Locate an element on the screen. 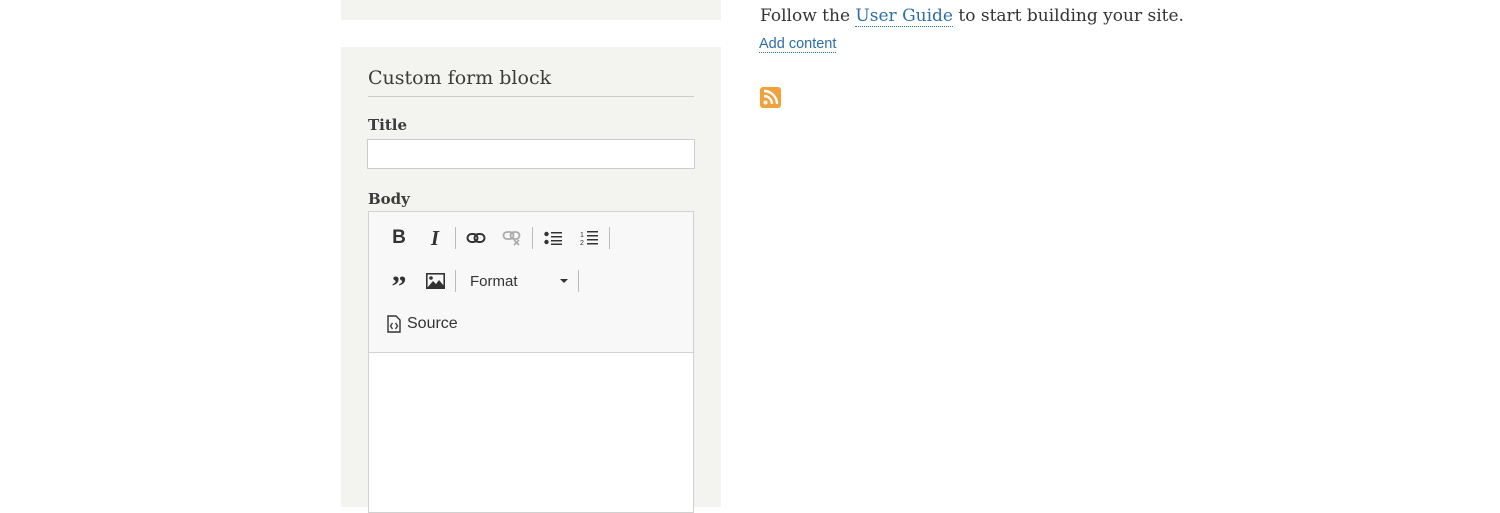  link-button is located at coordinates (476, 238).